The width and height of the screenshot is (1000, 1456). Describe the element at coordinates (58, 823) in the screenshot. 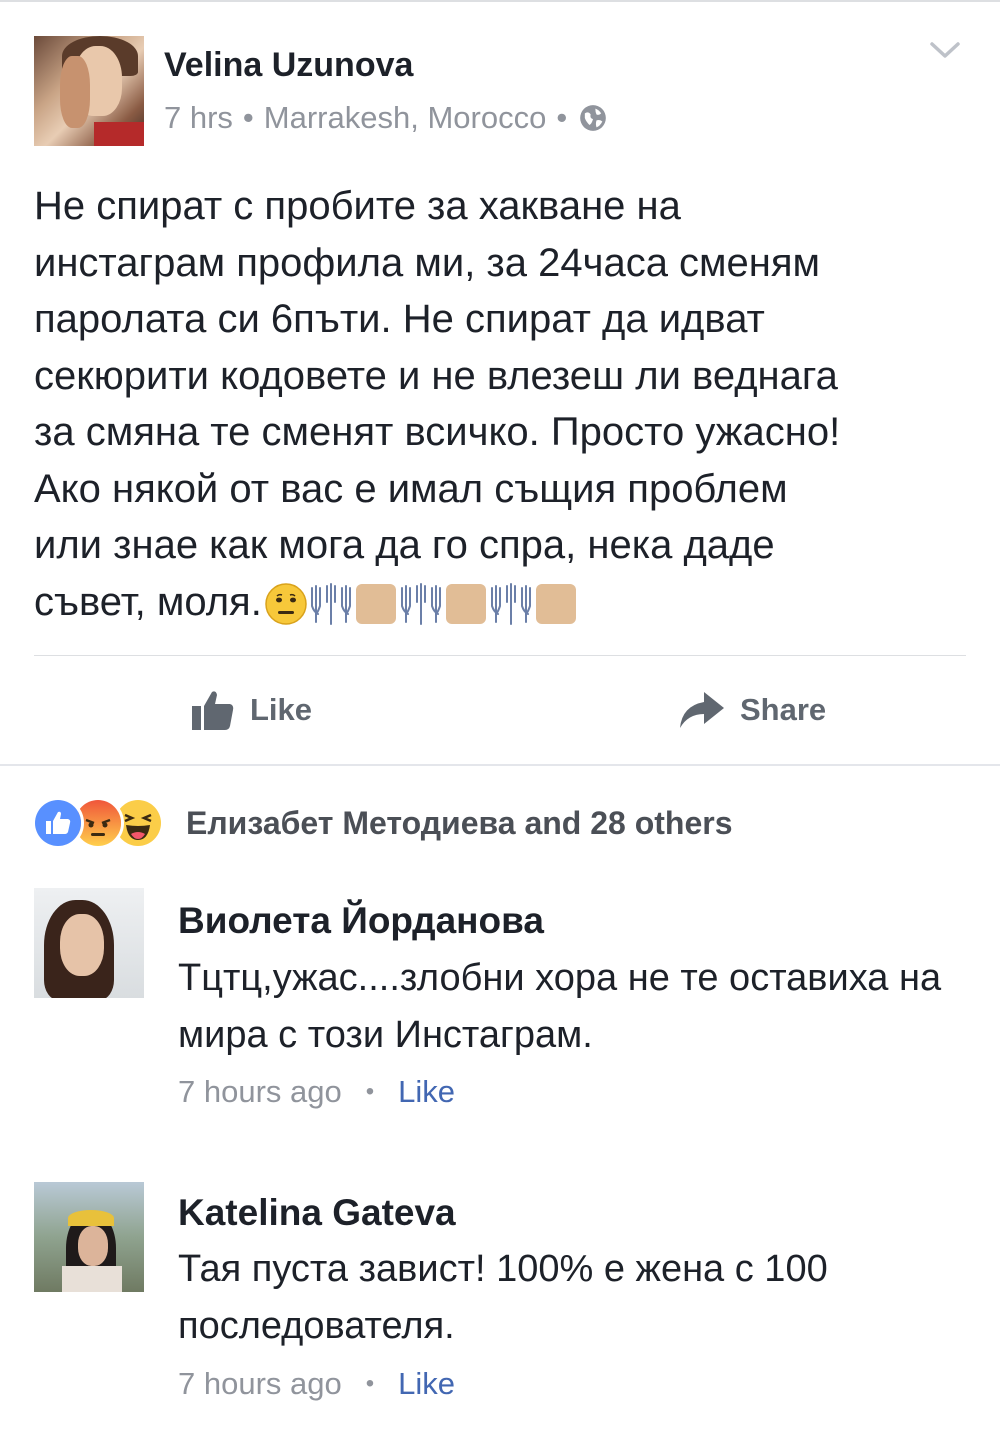

I see `like-reaction-icon` at that location.